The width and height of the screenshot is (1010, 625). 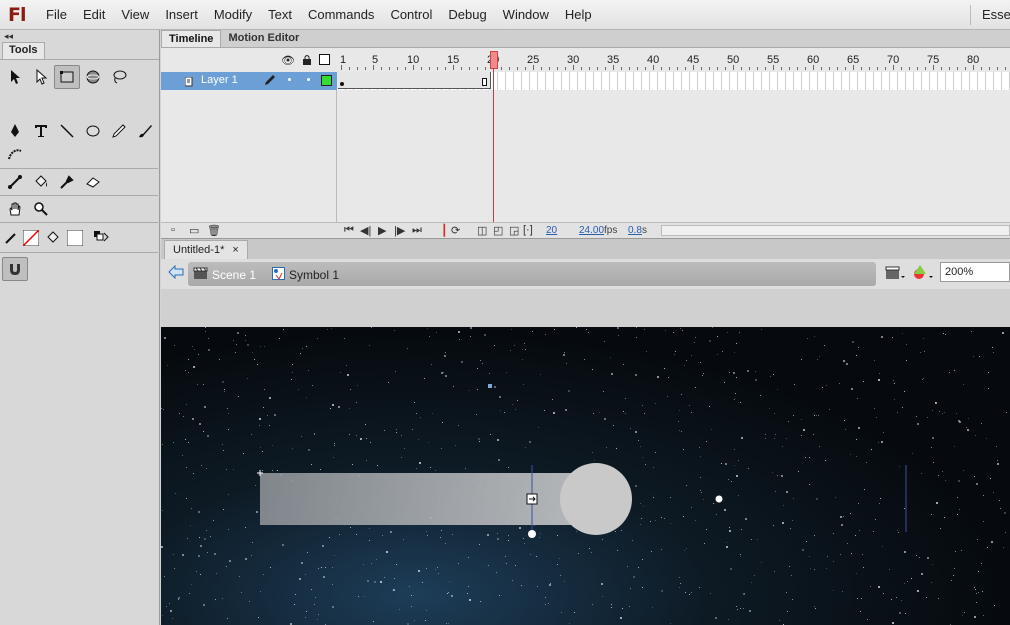 What do you see at coordinates (214, 230) in the screenshot?
I see `delete-layer-icon: 🗑` at bounding box center [214, 230].